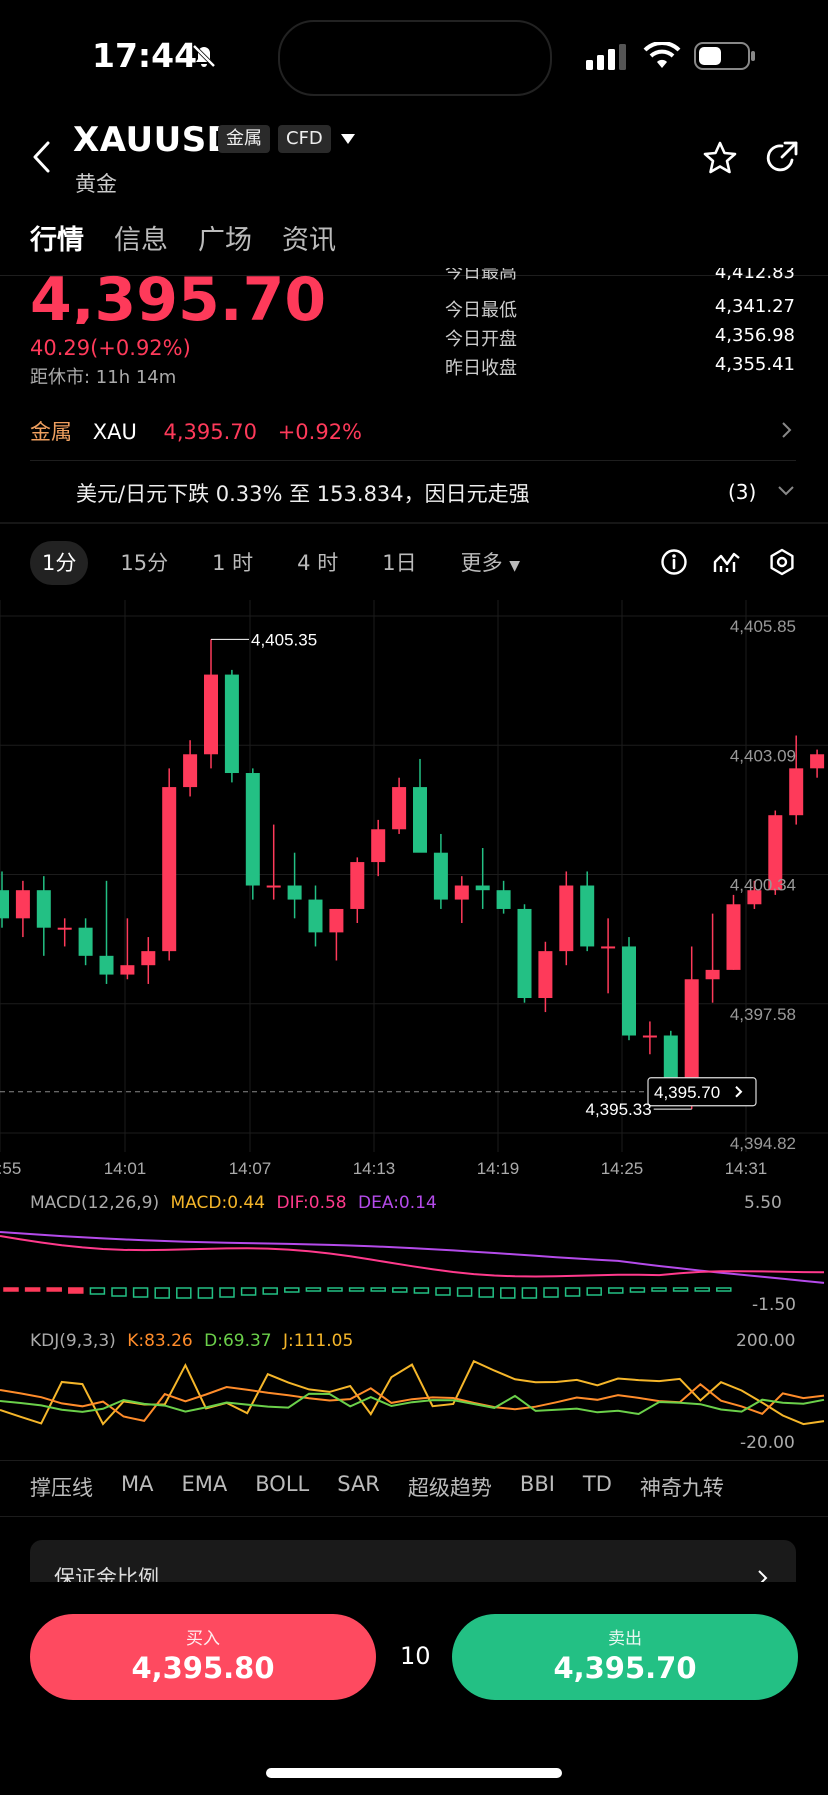  What do you see at coordinates (125, 1168) in the screenshot?
I see `x-axis-label: 14:01` at bounding box center [125, 1168].